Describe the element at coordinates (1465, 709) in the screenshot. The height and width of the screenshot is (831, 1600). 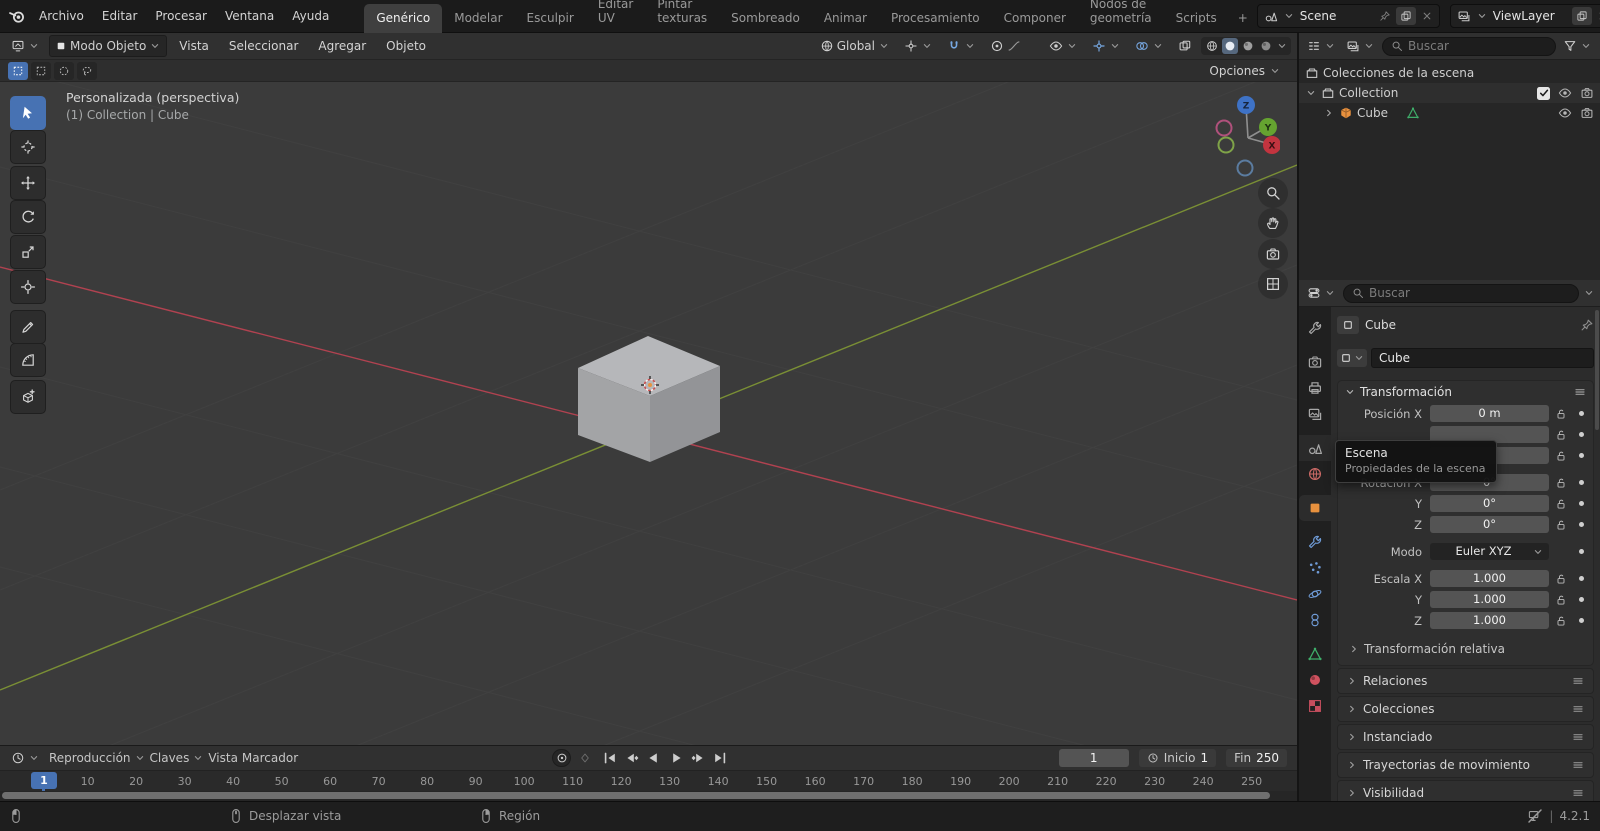
I see `panel-colecciones: Colecciones` at that location.